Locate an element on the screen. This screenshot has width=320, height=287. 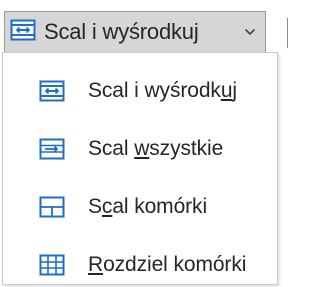
adjacent-toolbar-edge is located at coordinates (297, 33).